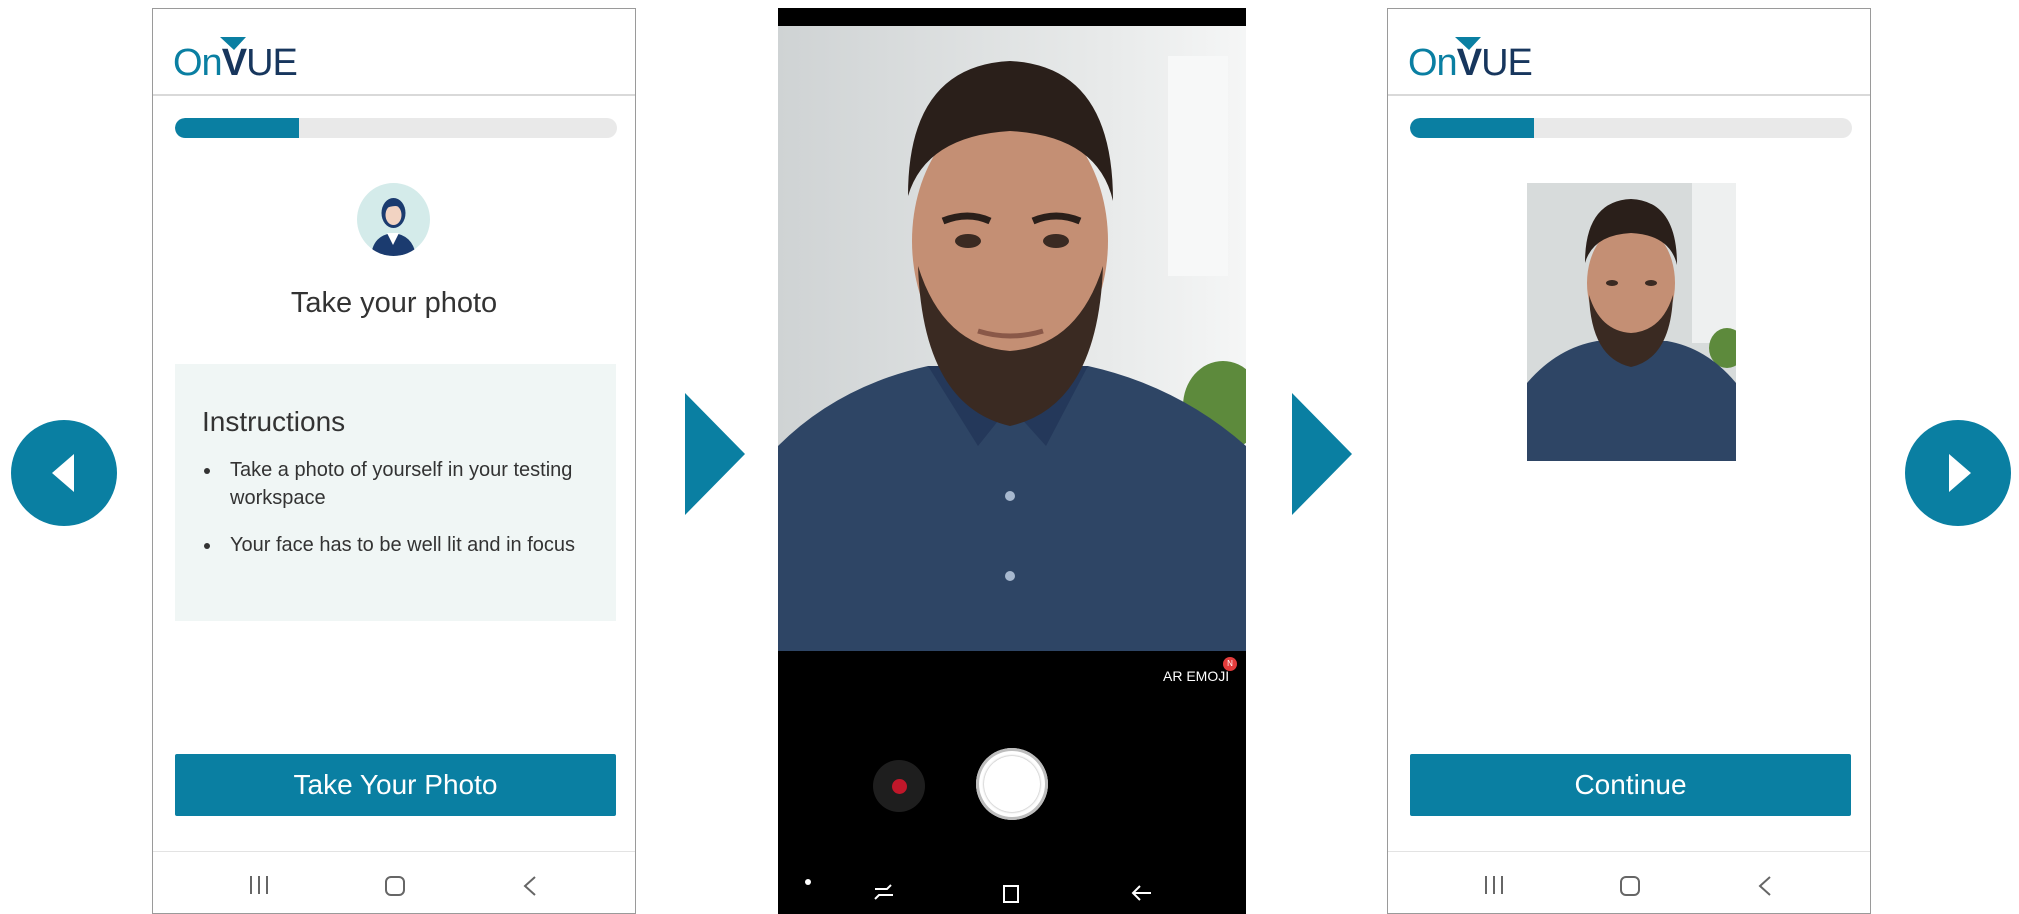  I want to click on shutter-button, so click(1012, 784).